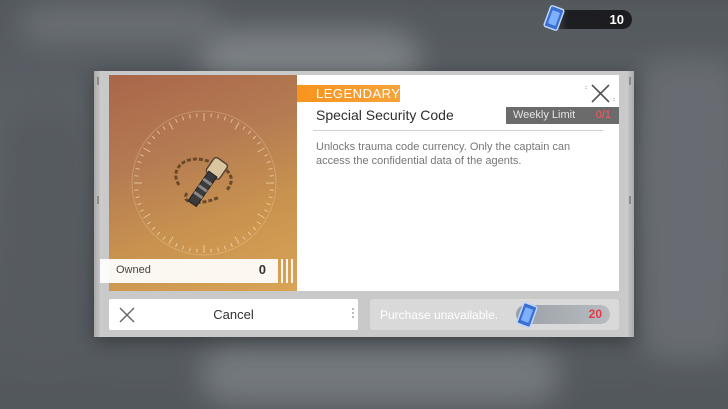 The width and height of the screenshot is (728, 409). Describe the element at coordinates (587, 18) in the screenshot. I see `currency-display: 10` at that location.